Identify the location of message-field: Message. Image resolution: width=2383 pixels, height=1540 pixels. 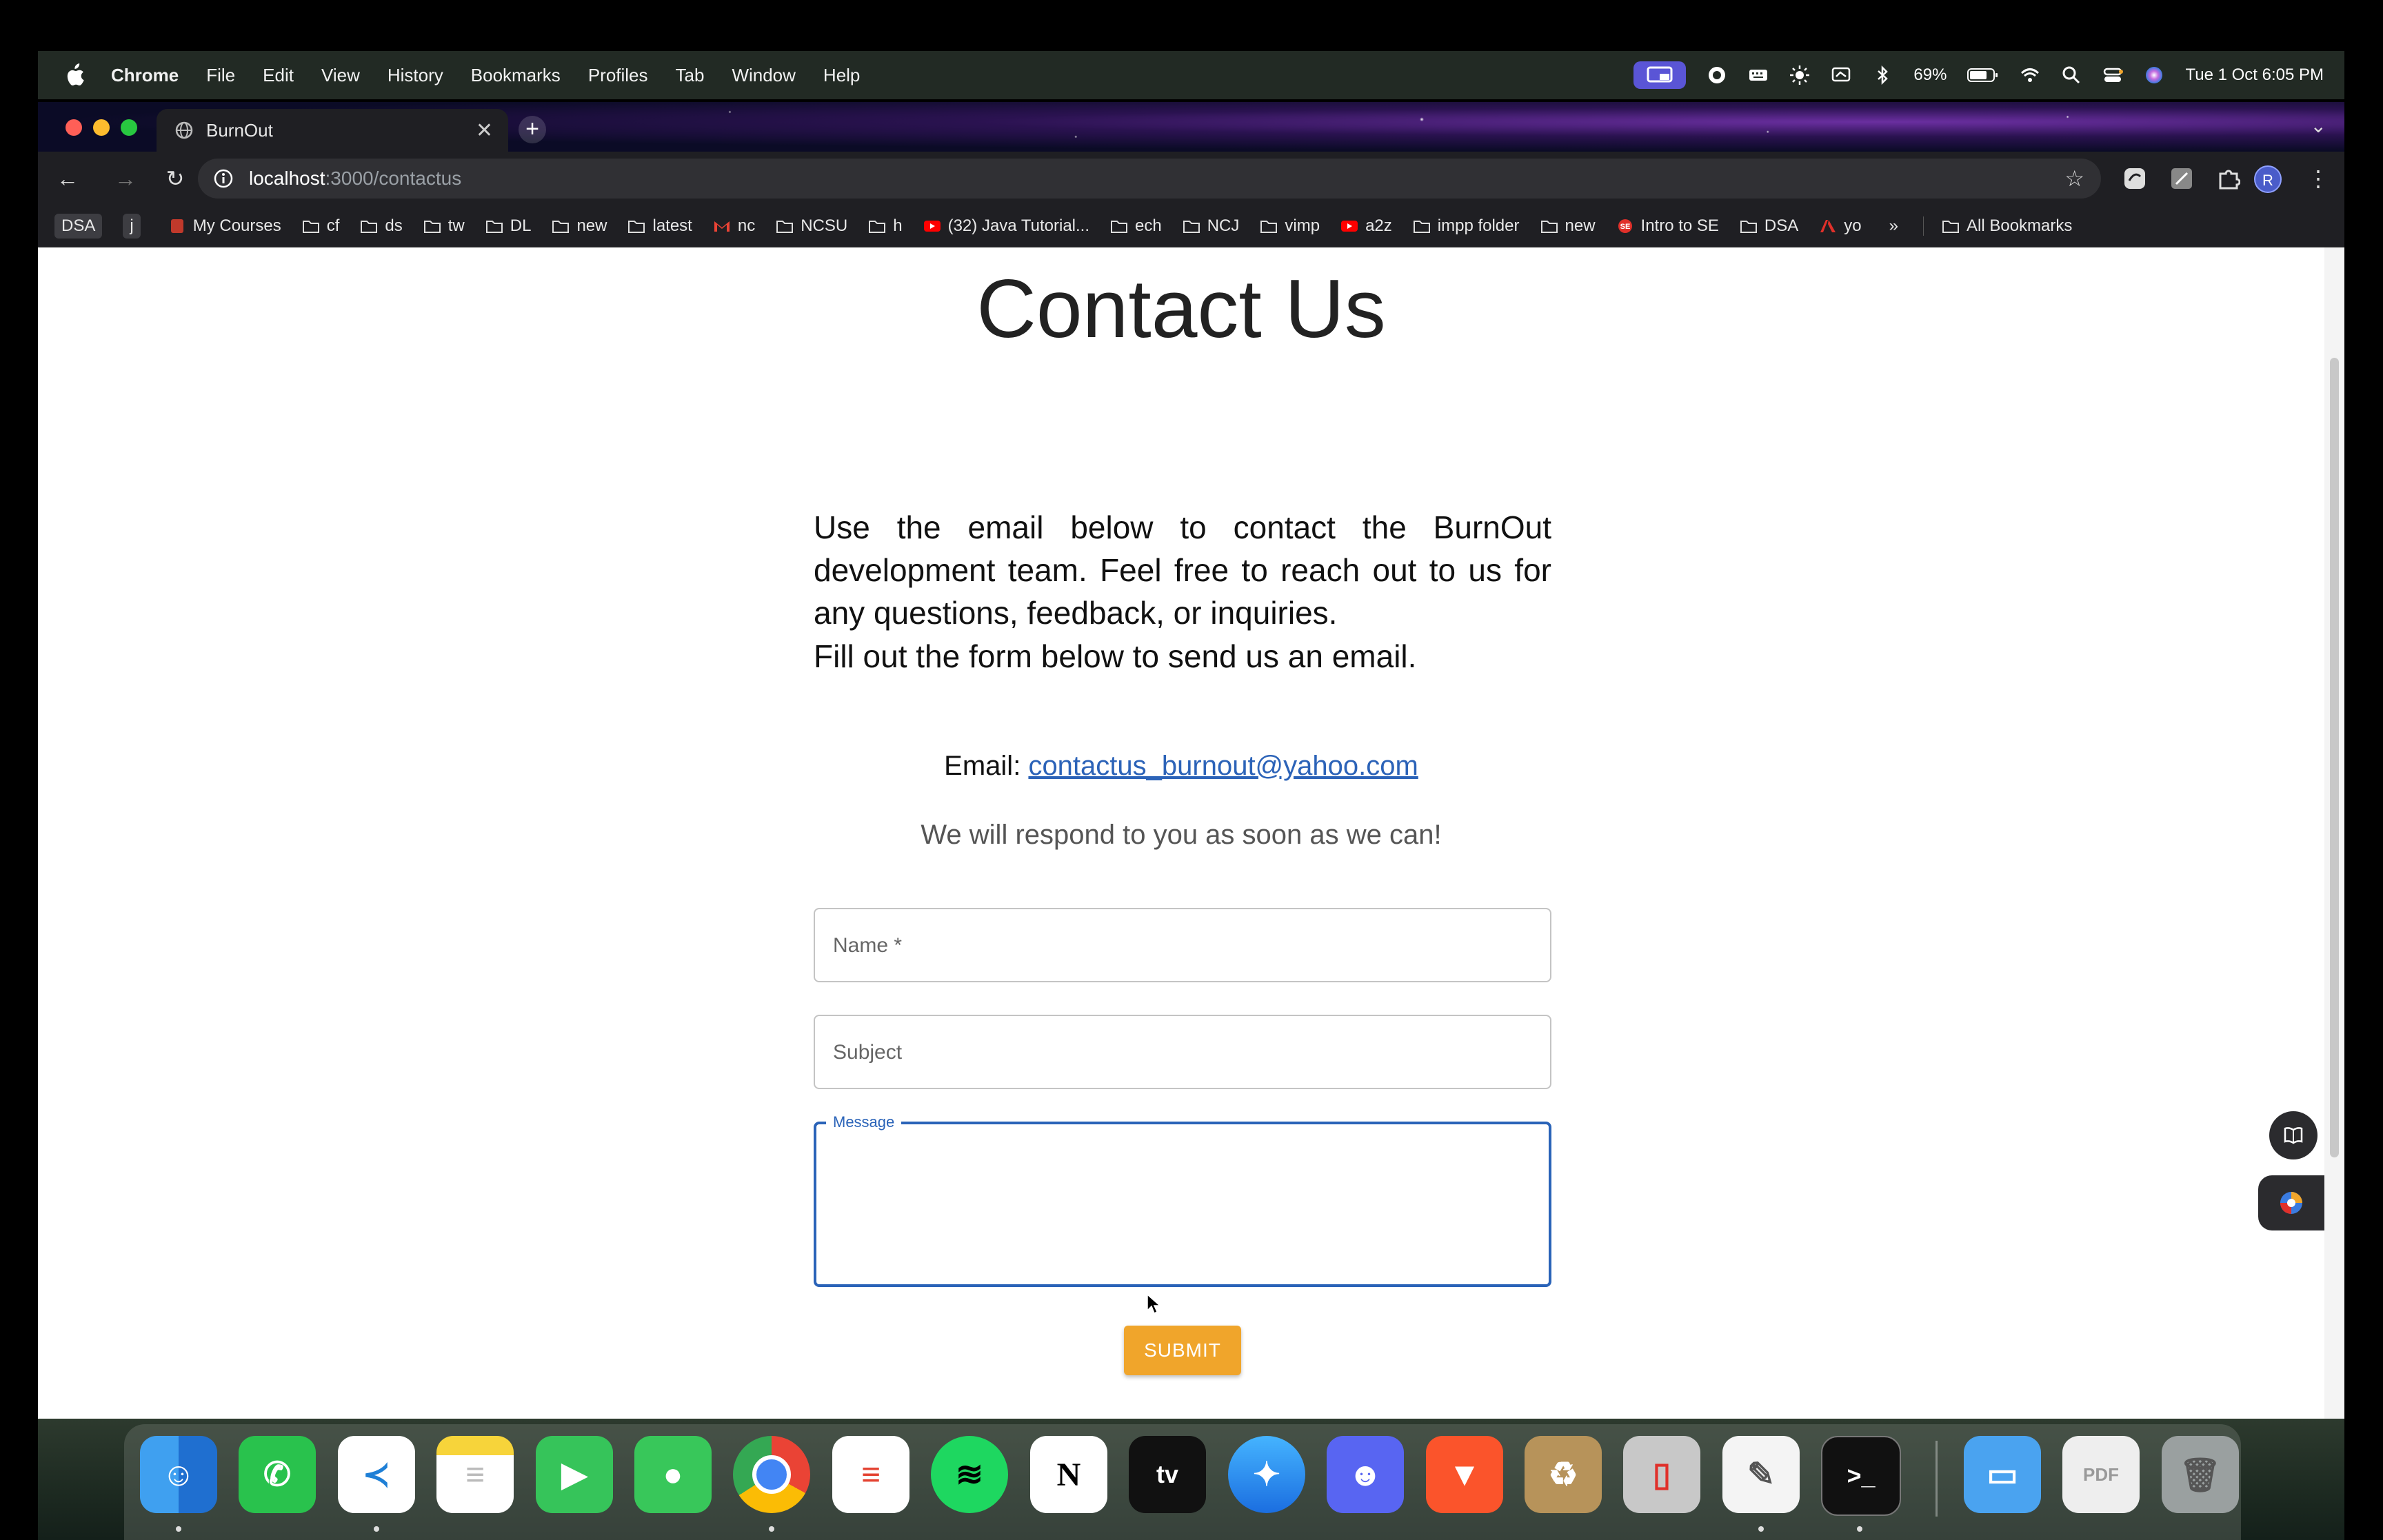
(1182, 1200).